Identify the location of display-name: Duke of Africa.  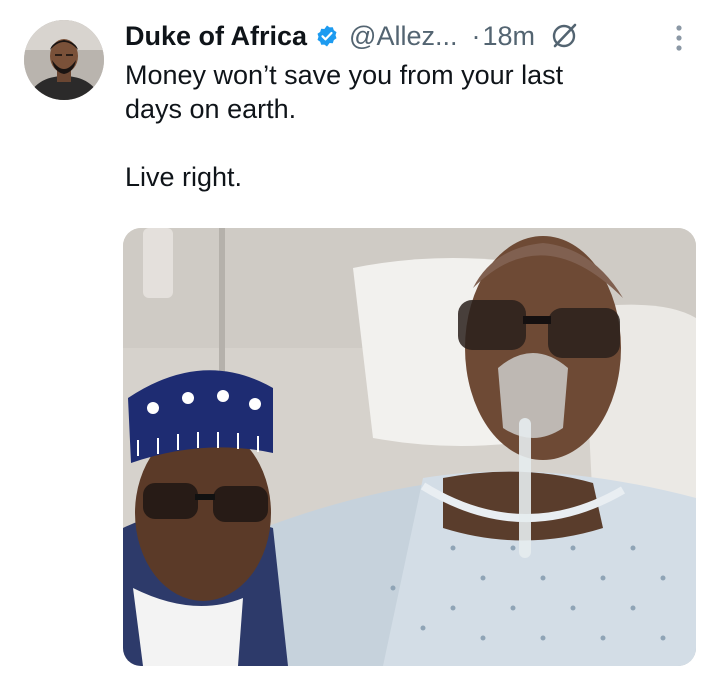
(216, 36).